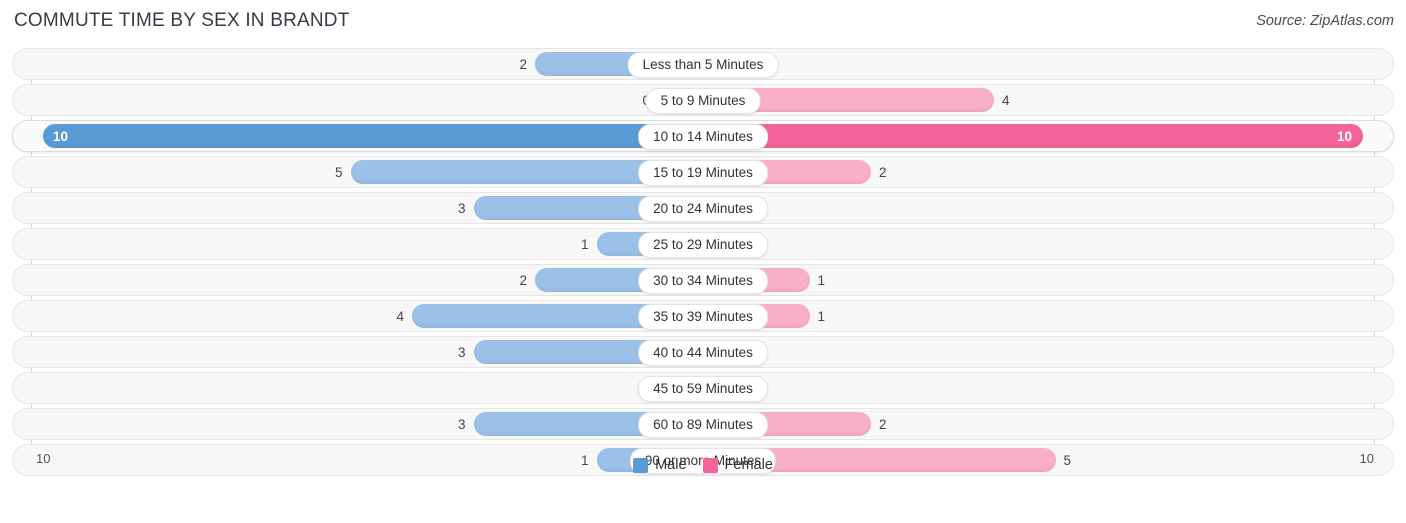 This screenshot has width=1406, height=523. I want to click on category-label: 25 to 29 Minutes, so click(703, 245).